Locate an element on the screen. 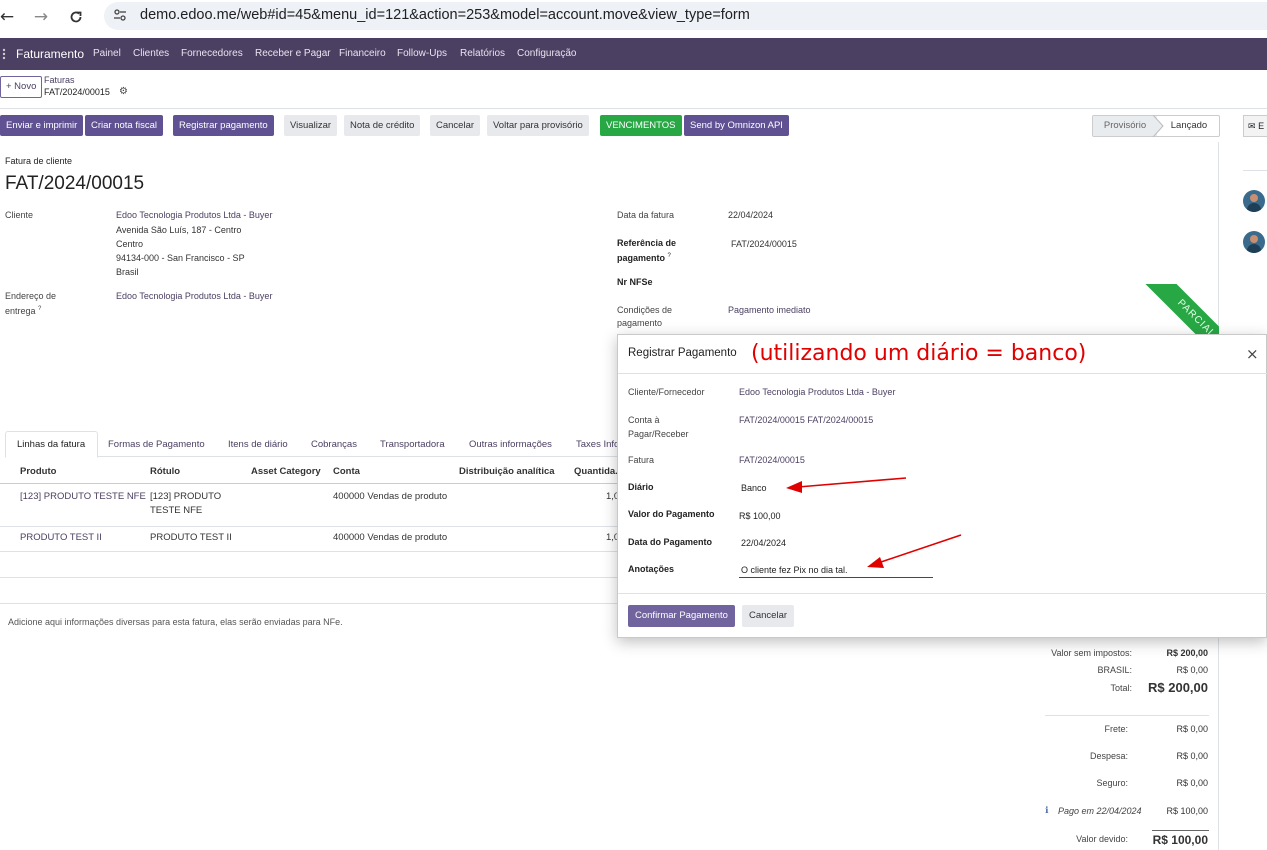 The height and width of the screenshot is (850, 1267). untaxed-value: R$ 200,00 is located at coordinates (1187, 653).